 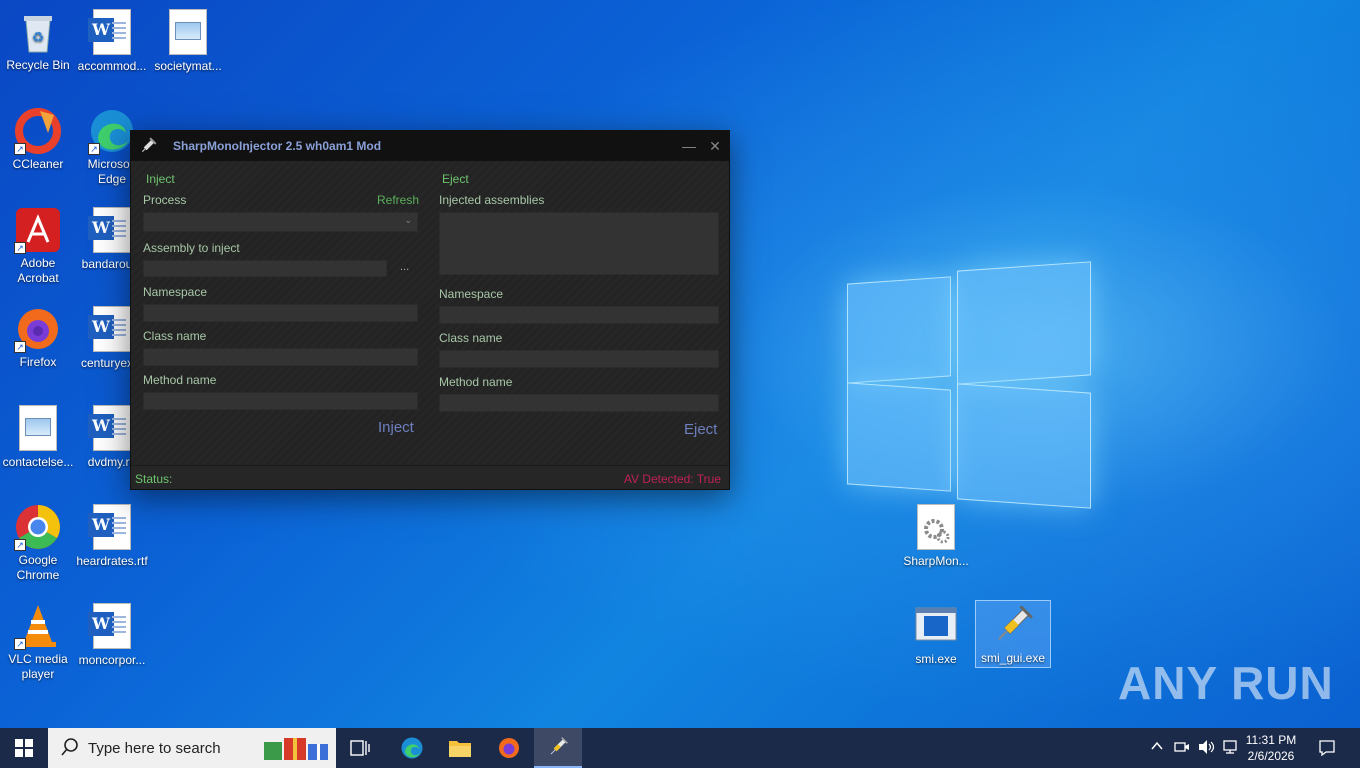 I want to click on windows-start-icon, so click(x=24, y=748).